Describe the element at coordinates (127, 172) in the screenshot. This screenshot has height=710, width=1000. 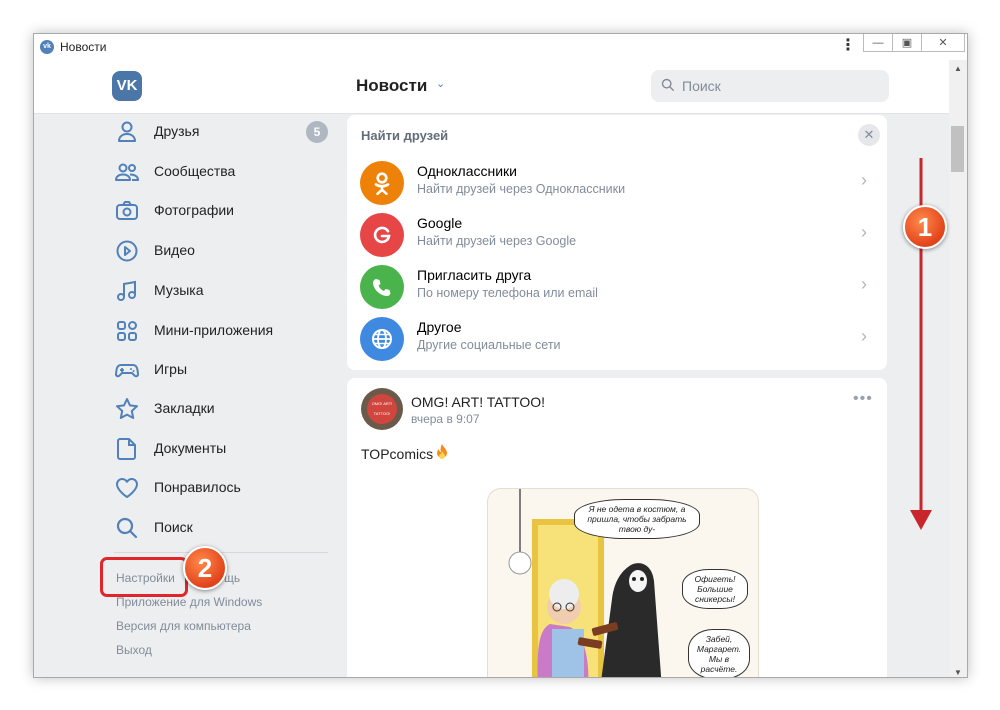
I see `communities-icon` at that location.